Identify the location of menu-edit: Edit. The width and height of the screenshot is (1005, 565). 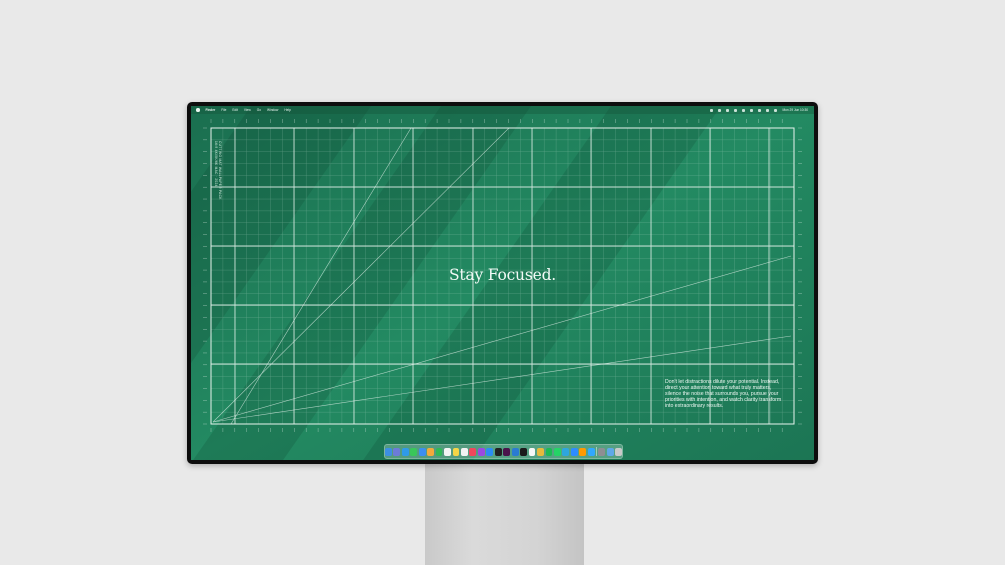
(235, 110).